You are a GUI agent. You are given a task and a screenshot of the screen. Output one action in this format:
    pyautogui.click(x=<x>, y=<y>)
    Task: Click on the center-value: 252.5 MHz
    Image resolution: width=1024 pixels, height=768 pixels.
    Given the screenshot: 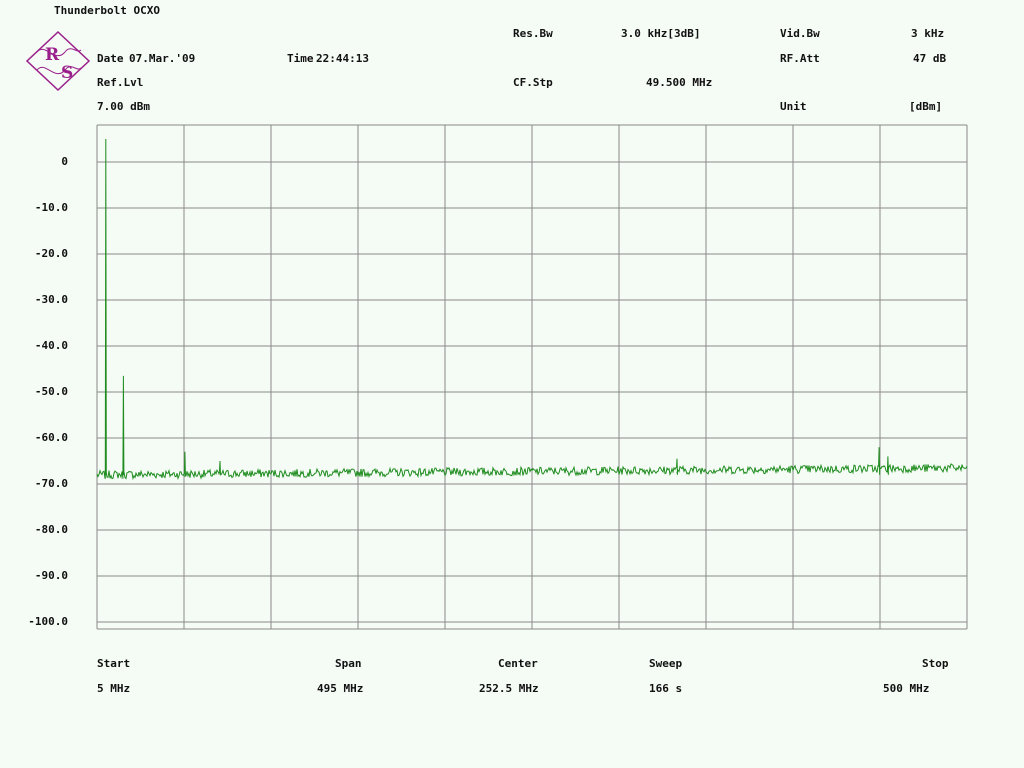 What is the action you would take?
    pyautogui.click(x=509, y=688)
    